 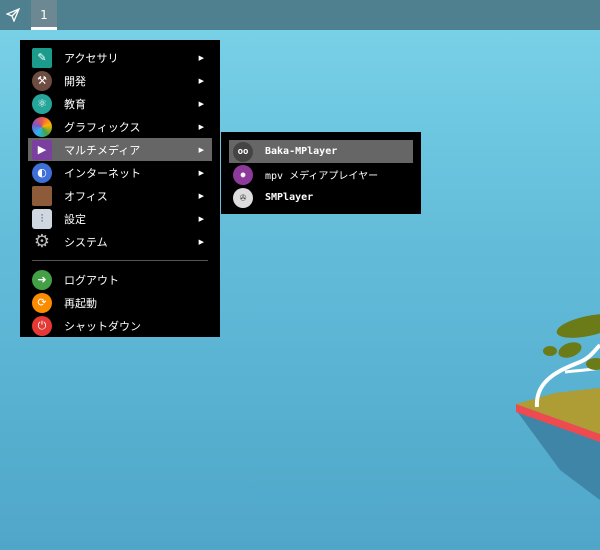 I want to click on menu-item-label: ログアウト, so click(x=91, y=280).